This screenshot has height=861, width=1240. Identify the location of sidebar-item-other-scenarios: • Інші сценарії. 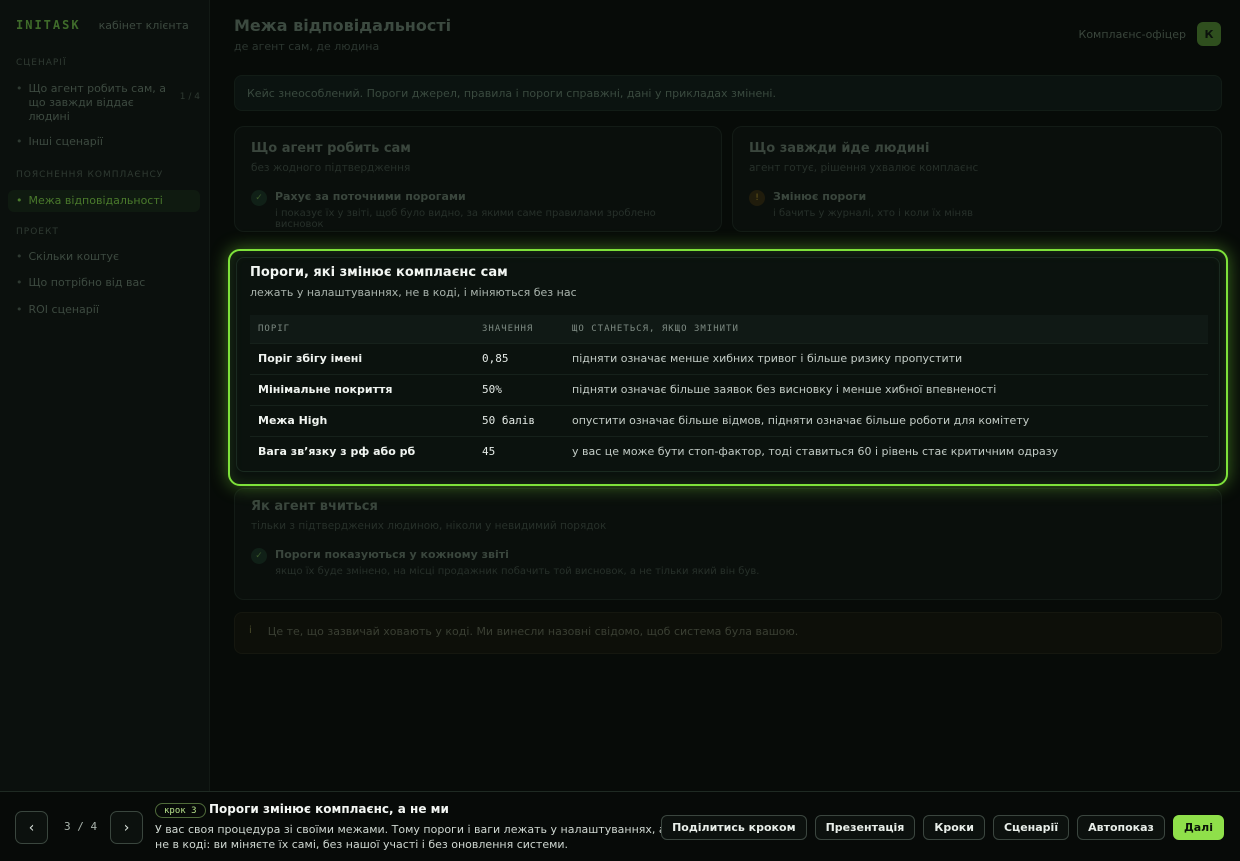
(108, 142).